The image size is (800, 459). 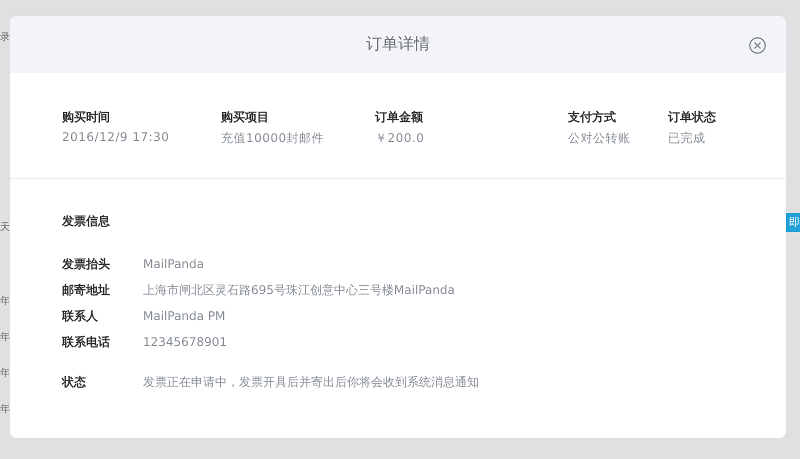 What do you see at coordinates (86, 264) in the screenshot?
I see `field-label: 发票抬头` at bounding box center [86, 264].